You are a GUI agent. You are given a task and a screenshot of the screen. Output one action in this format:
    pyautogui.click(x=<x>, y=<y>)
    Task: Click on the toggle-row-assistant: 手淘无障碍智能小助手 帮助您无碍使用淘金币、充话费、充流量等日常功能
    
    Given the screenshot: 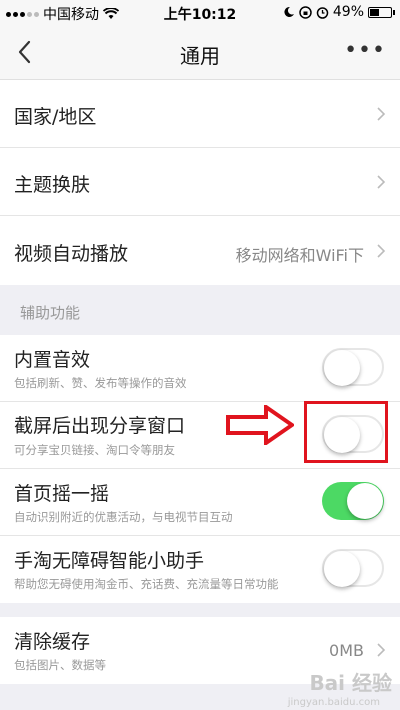 What is the action you would take?
    pyautogui.click(x=200, y=569)
    